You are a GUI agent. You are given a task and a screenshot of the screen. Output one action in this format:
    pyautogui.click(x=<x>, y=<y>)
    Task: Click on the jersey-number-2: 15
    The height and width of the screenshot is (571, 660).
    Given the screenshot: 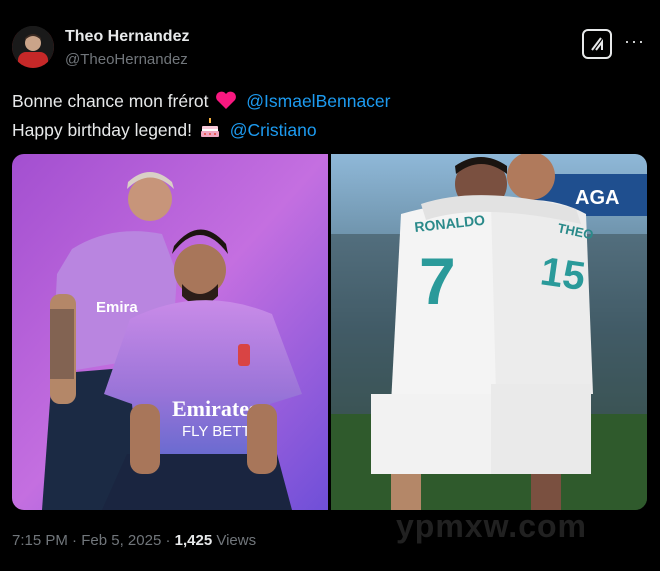 What is the action you would take?
    pyautogui.click(x=563, y=274)
    